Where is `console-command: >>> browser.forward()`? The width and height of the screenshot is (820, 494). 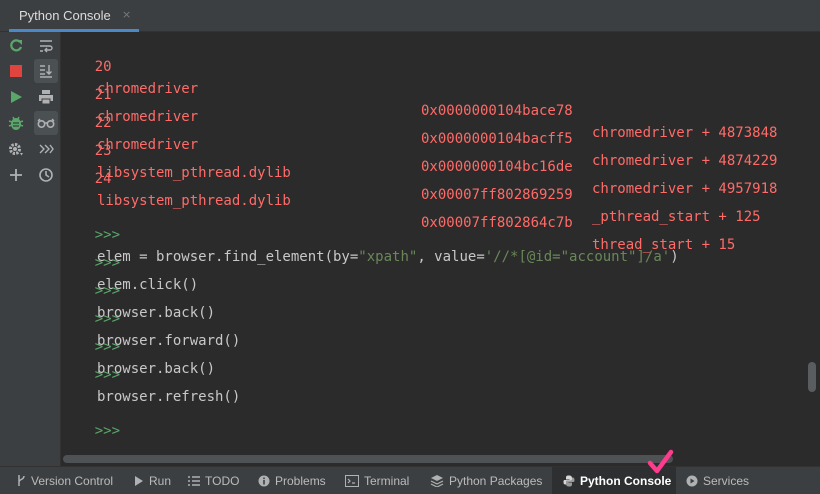
console-command: >>> browser.forward() is located at coordinates (151, 317).